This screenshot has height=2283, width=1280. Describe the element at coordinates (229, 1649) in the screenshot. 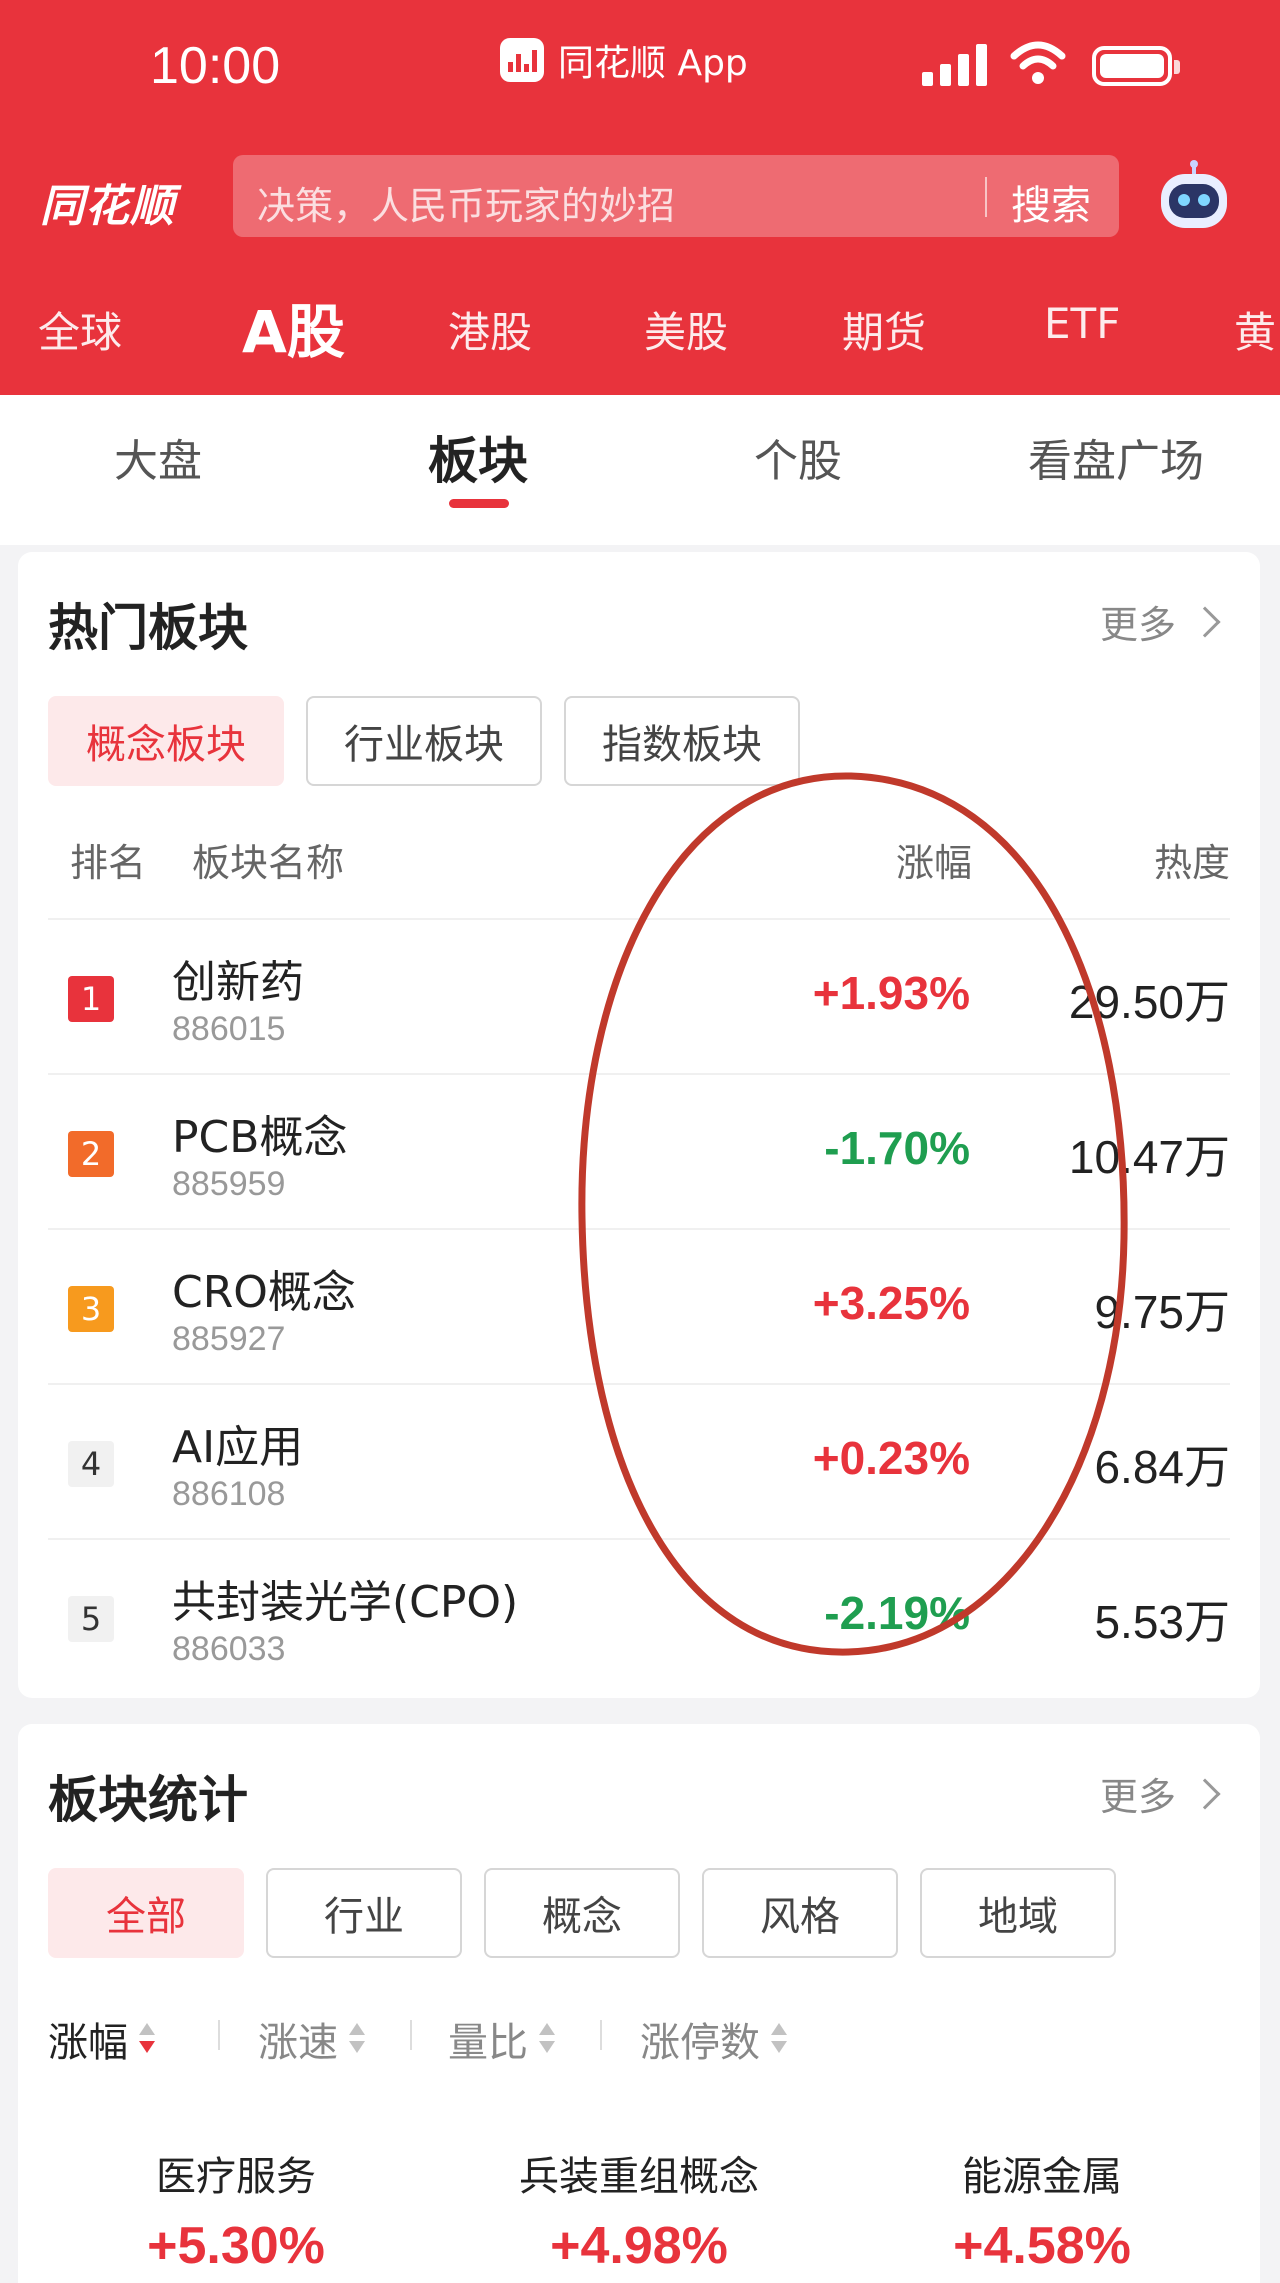

I see `sector-code: 886033` at that location.